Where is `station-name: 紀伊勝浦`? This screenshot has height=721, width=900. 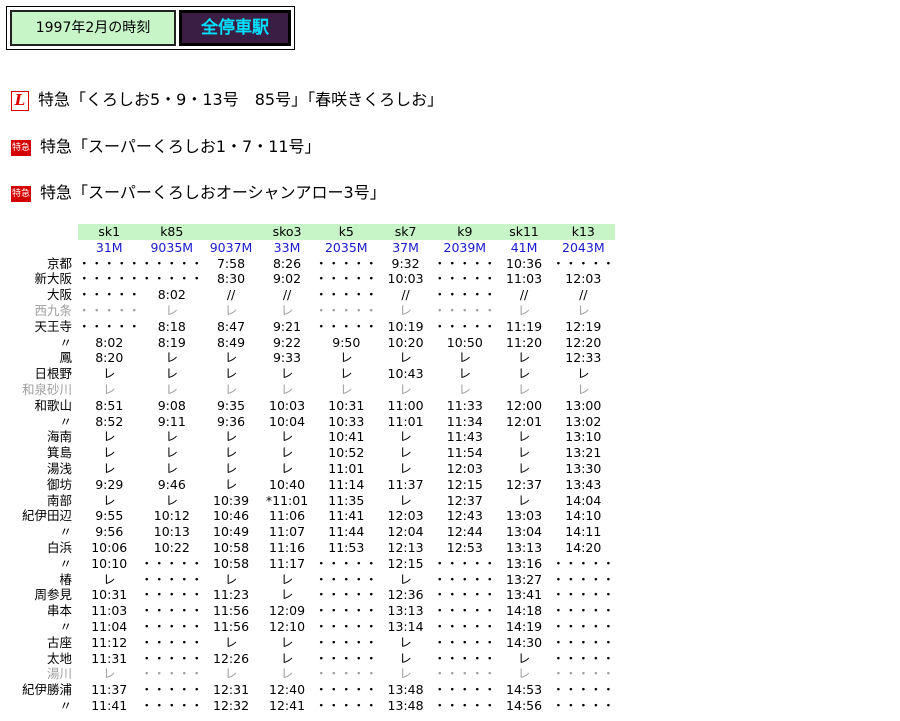 station-name: 紀伊勝浦 is located at coordinates (46, 690).